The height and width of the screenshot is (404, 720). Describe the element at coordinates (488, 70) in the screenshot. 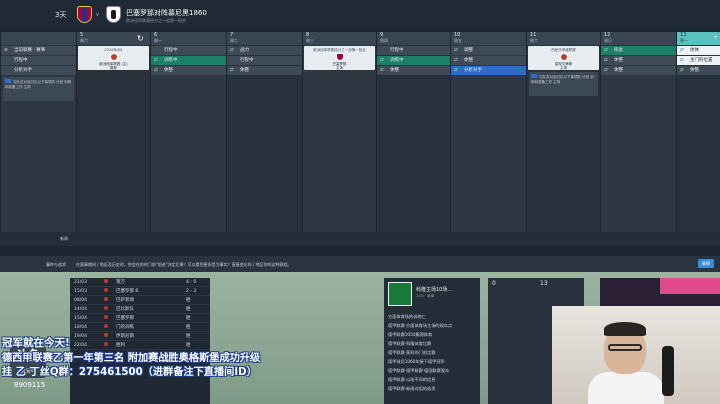

I see `training-slot: ⇄ 分析对手` at that location.